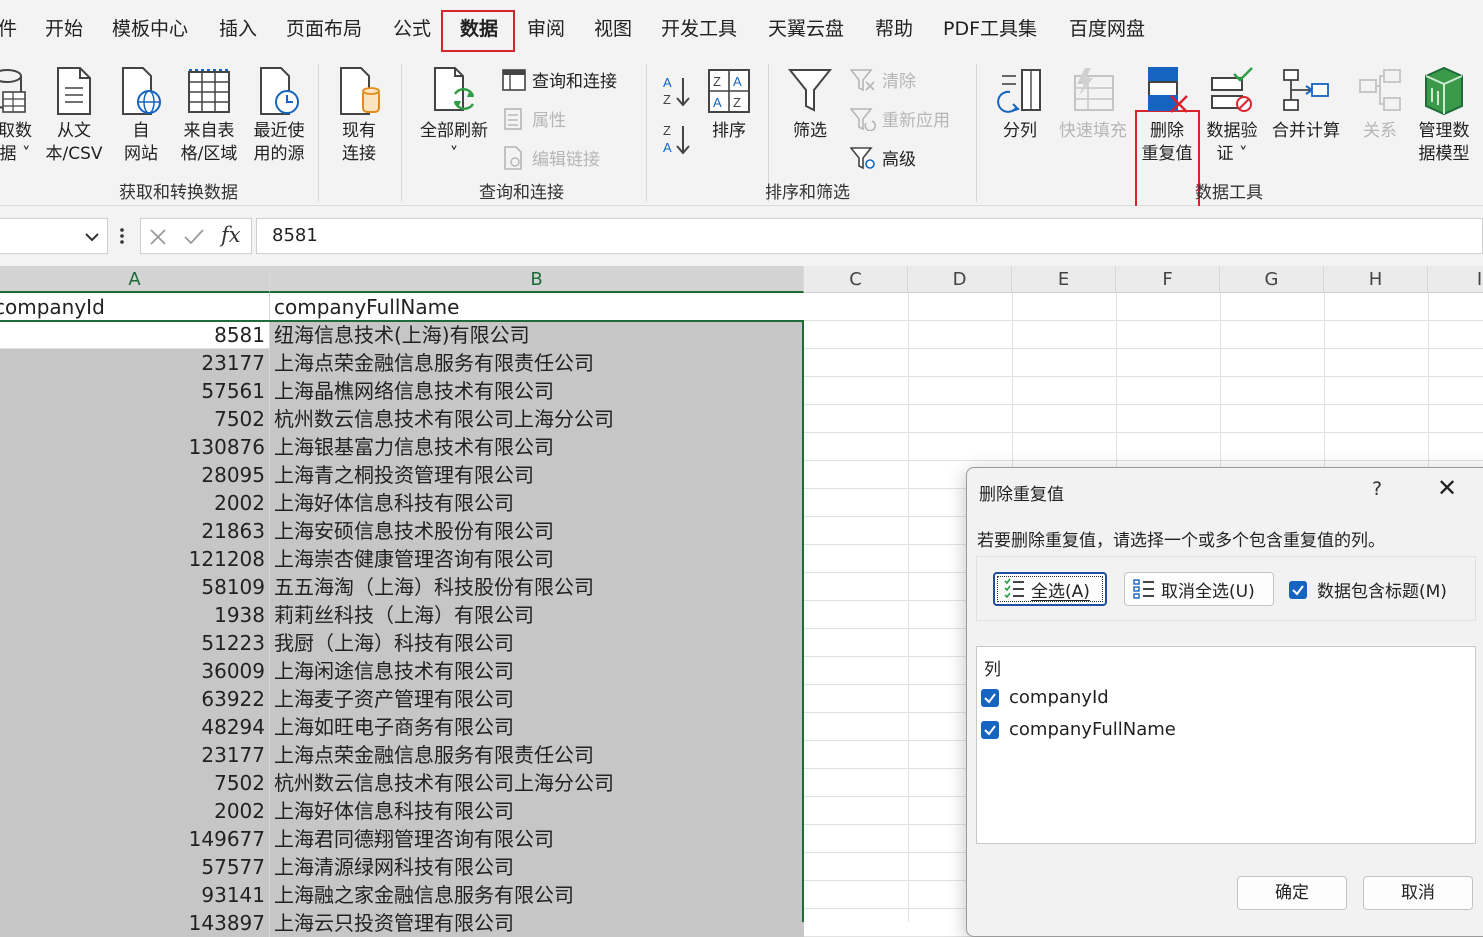 This screenshot has width=1483, height=937. What do you see at coordinates (729, 91) in the screenshot?
I see `sort-icon: Z A A Z` at bounding box center [729, 91].